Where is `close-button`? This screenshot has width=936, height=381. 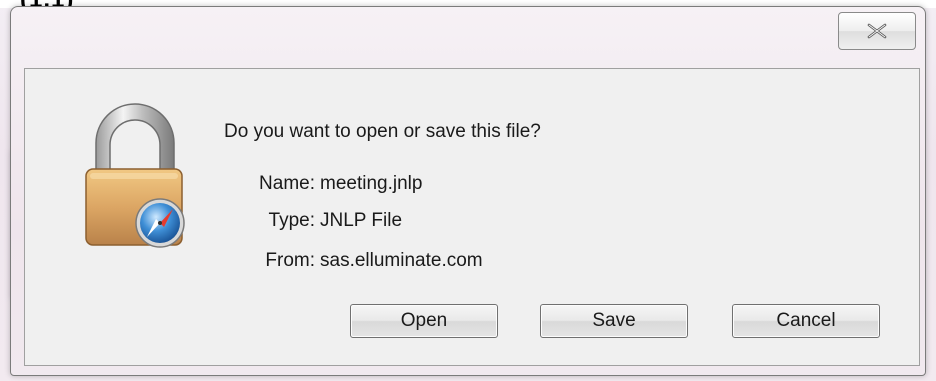 close-button is located at coordinates (877, 31).